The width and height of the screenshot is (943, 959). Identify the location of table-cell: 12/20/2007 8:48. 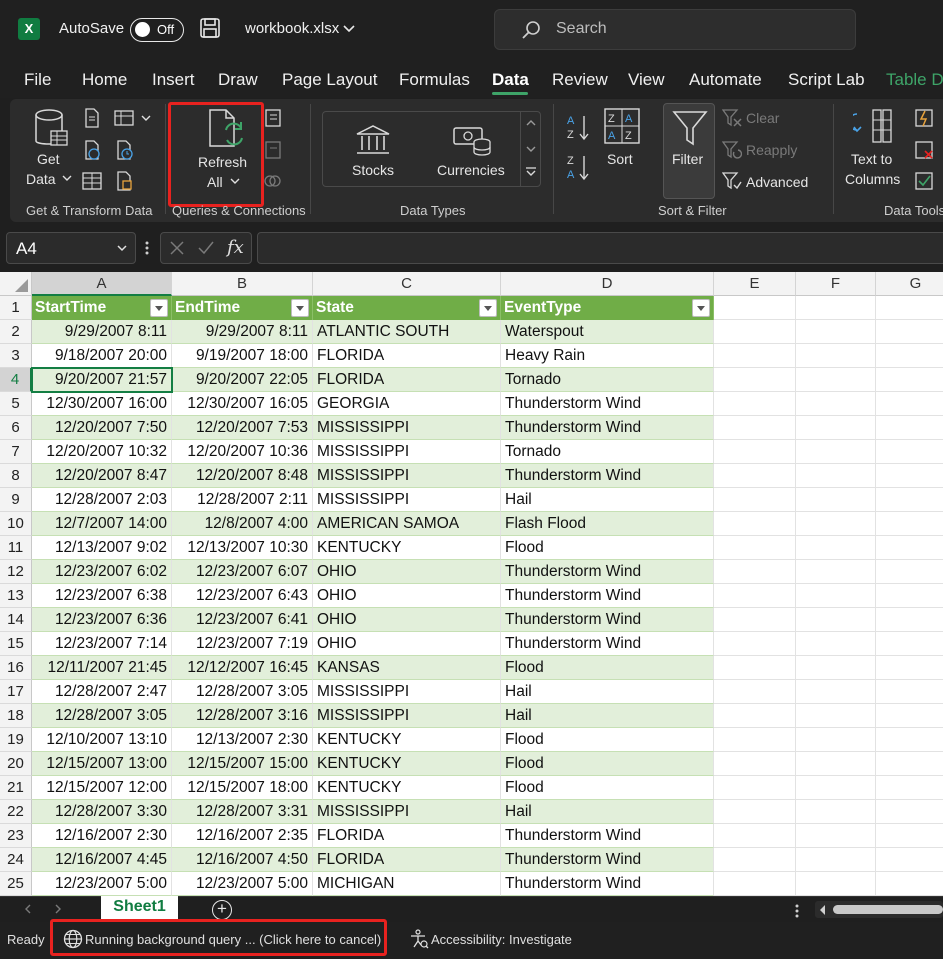
(242, 476).